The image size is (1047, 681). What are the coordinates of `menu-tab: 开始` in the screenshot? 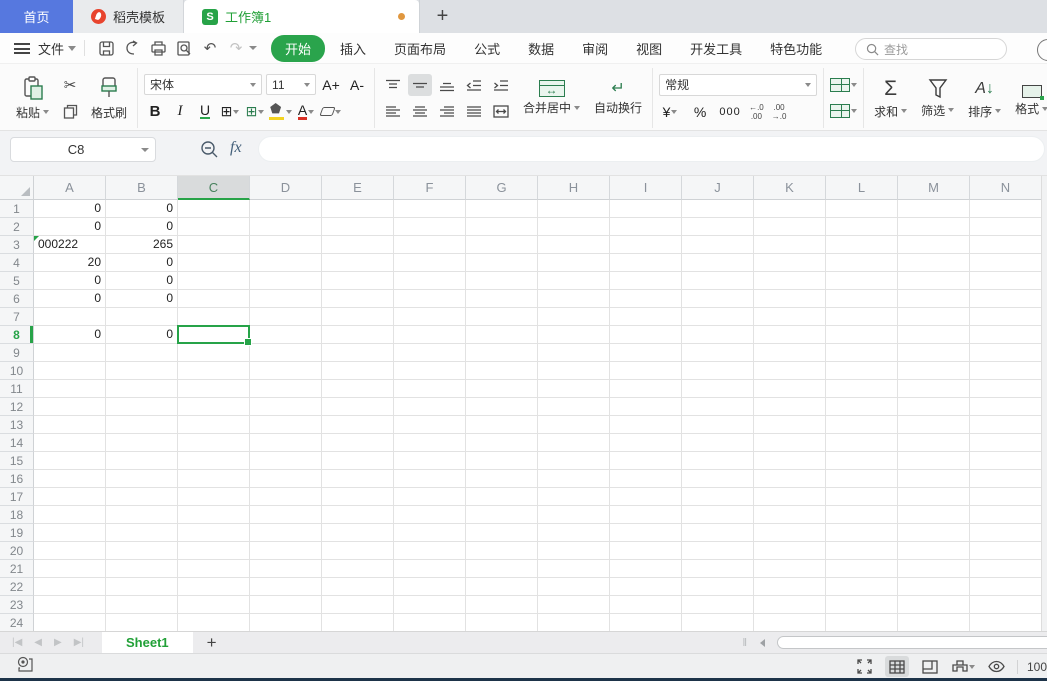 It's located at (298, 48).